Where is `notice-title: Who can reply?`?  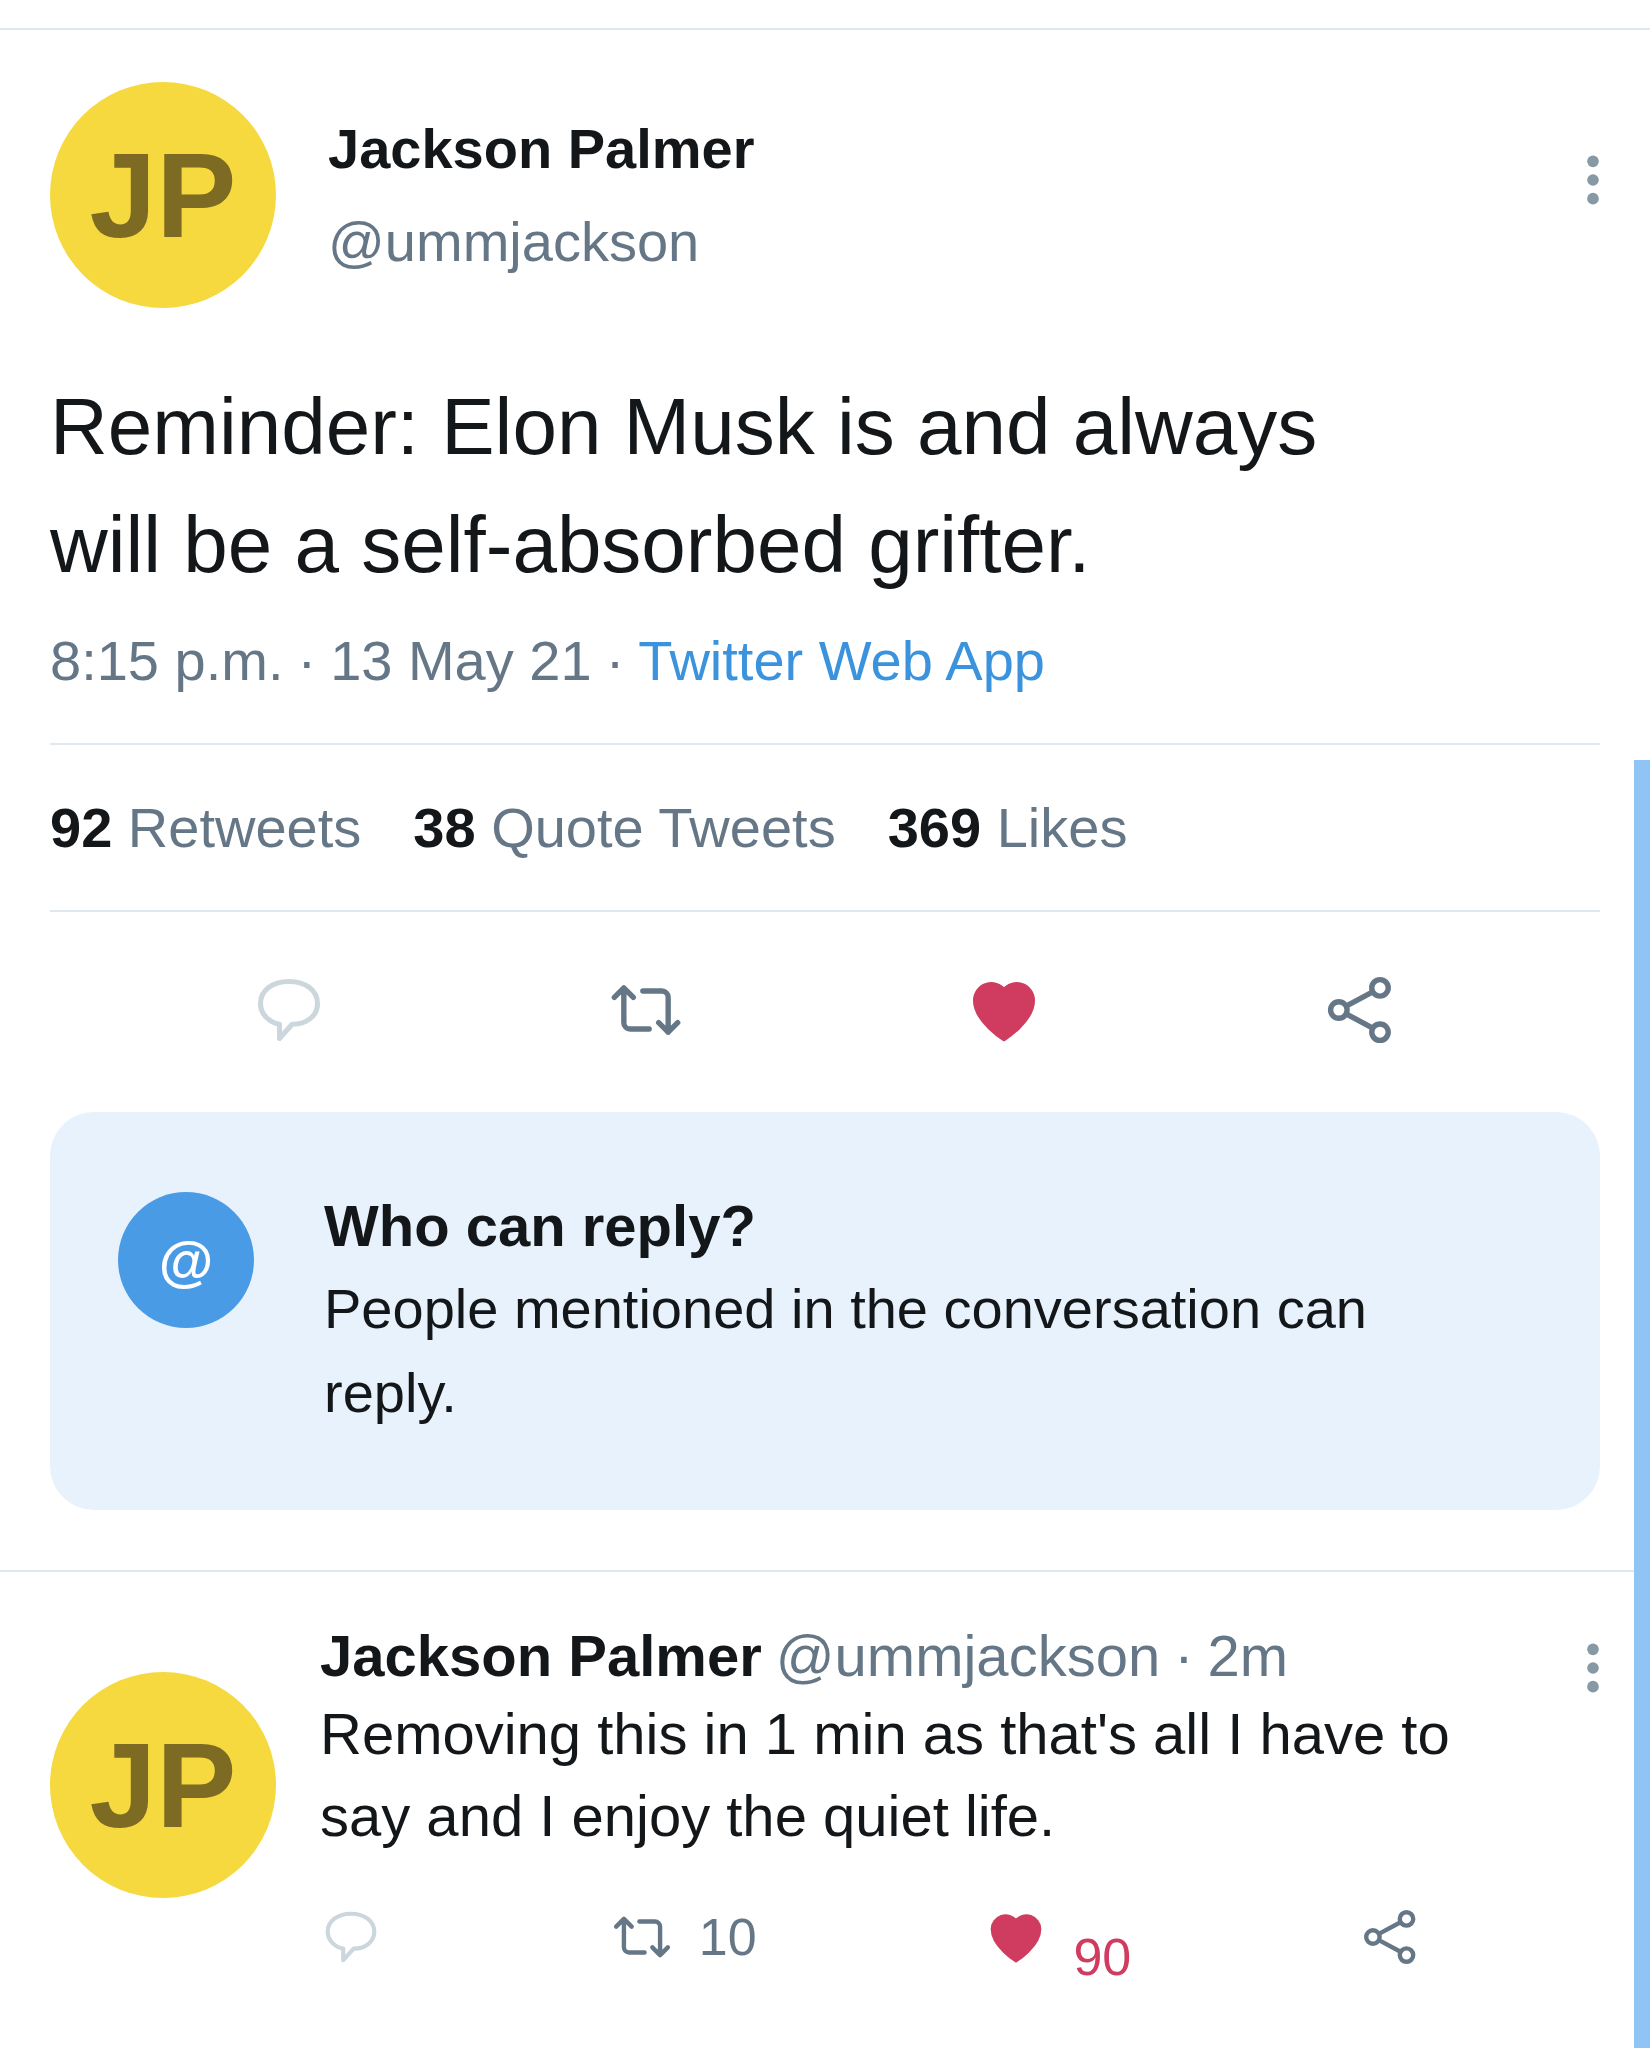
notice-title: Who can reply? is located at coordinates (540, 1225).